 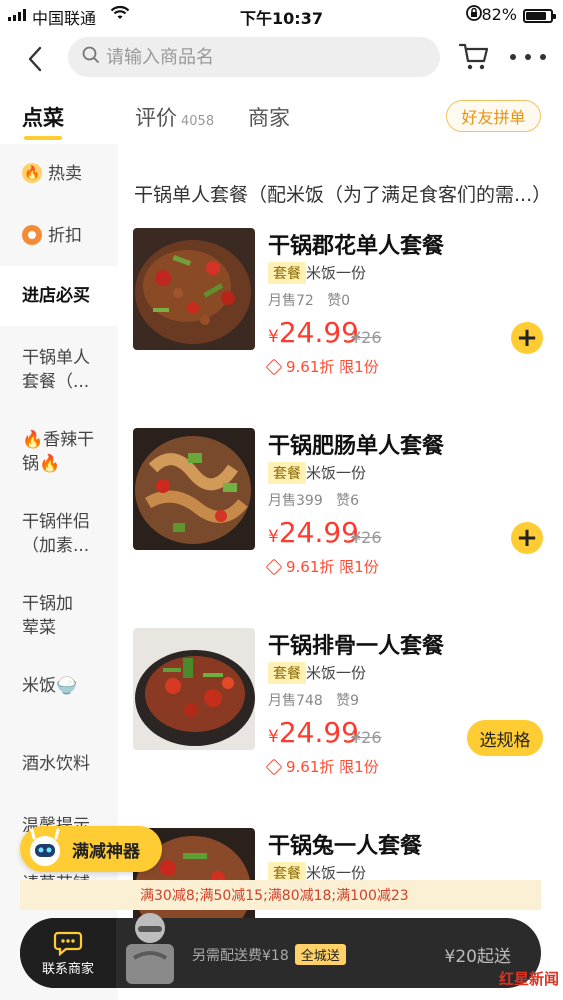 I want to click on product-name: 干锅排骨一人套餐, so click(x=356, y=646).